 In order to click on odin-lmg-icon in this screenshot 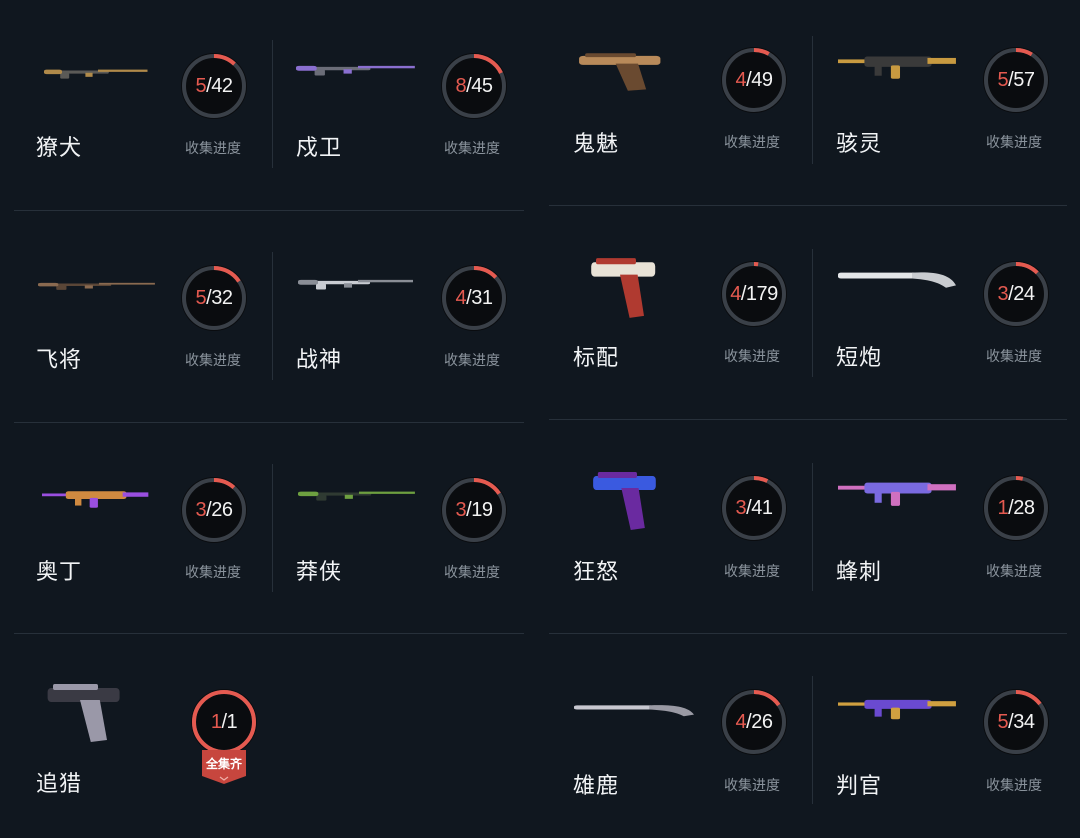, I will do `click(97, 507)`.